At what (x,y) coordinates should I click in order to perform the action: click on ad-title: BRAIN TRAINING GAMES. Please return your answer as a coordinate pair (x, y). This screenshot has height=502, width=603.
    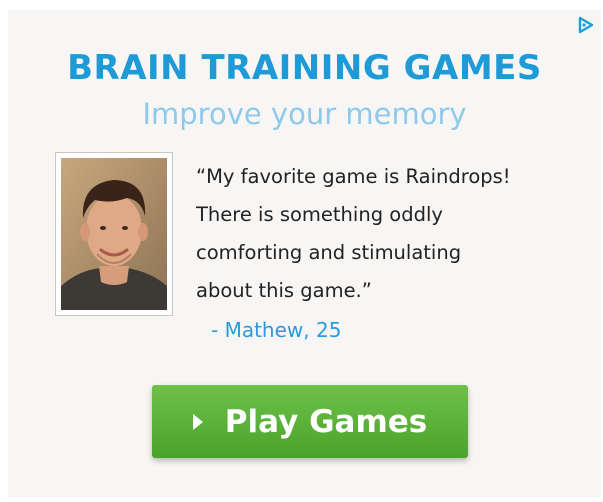
    Looking at the image, I should click on (304, 68).